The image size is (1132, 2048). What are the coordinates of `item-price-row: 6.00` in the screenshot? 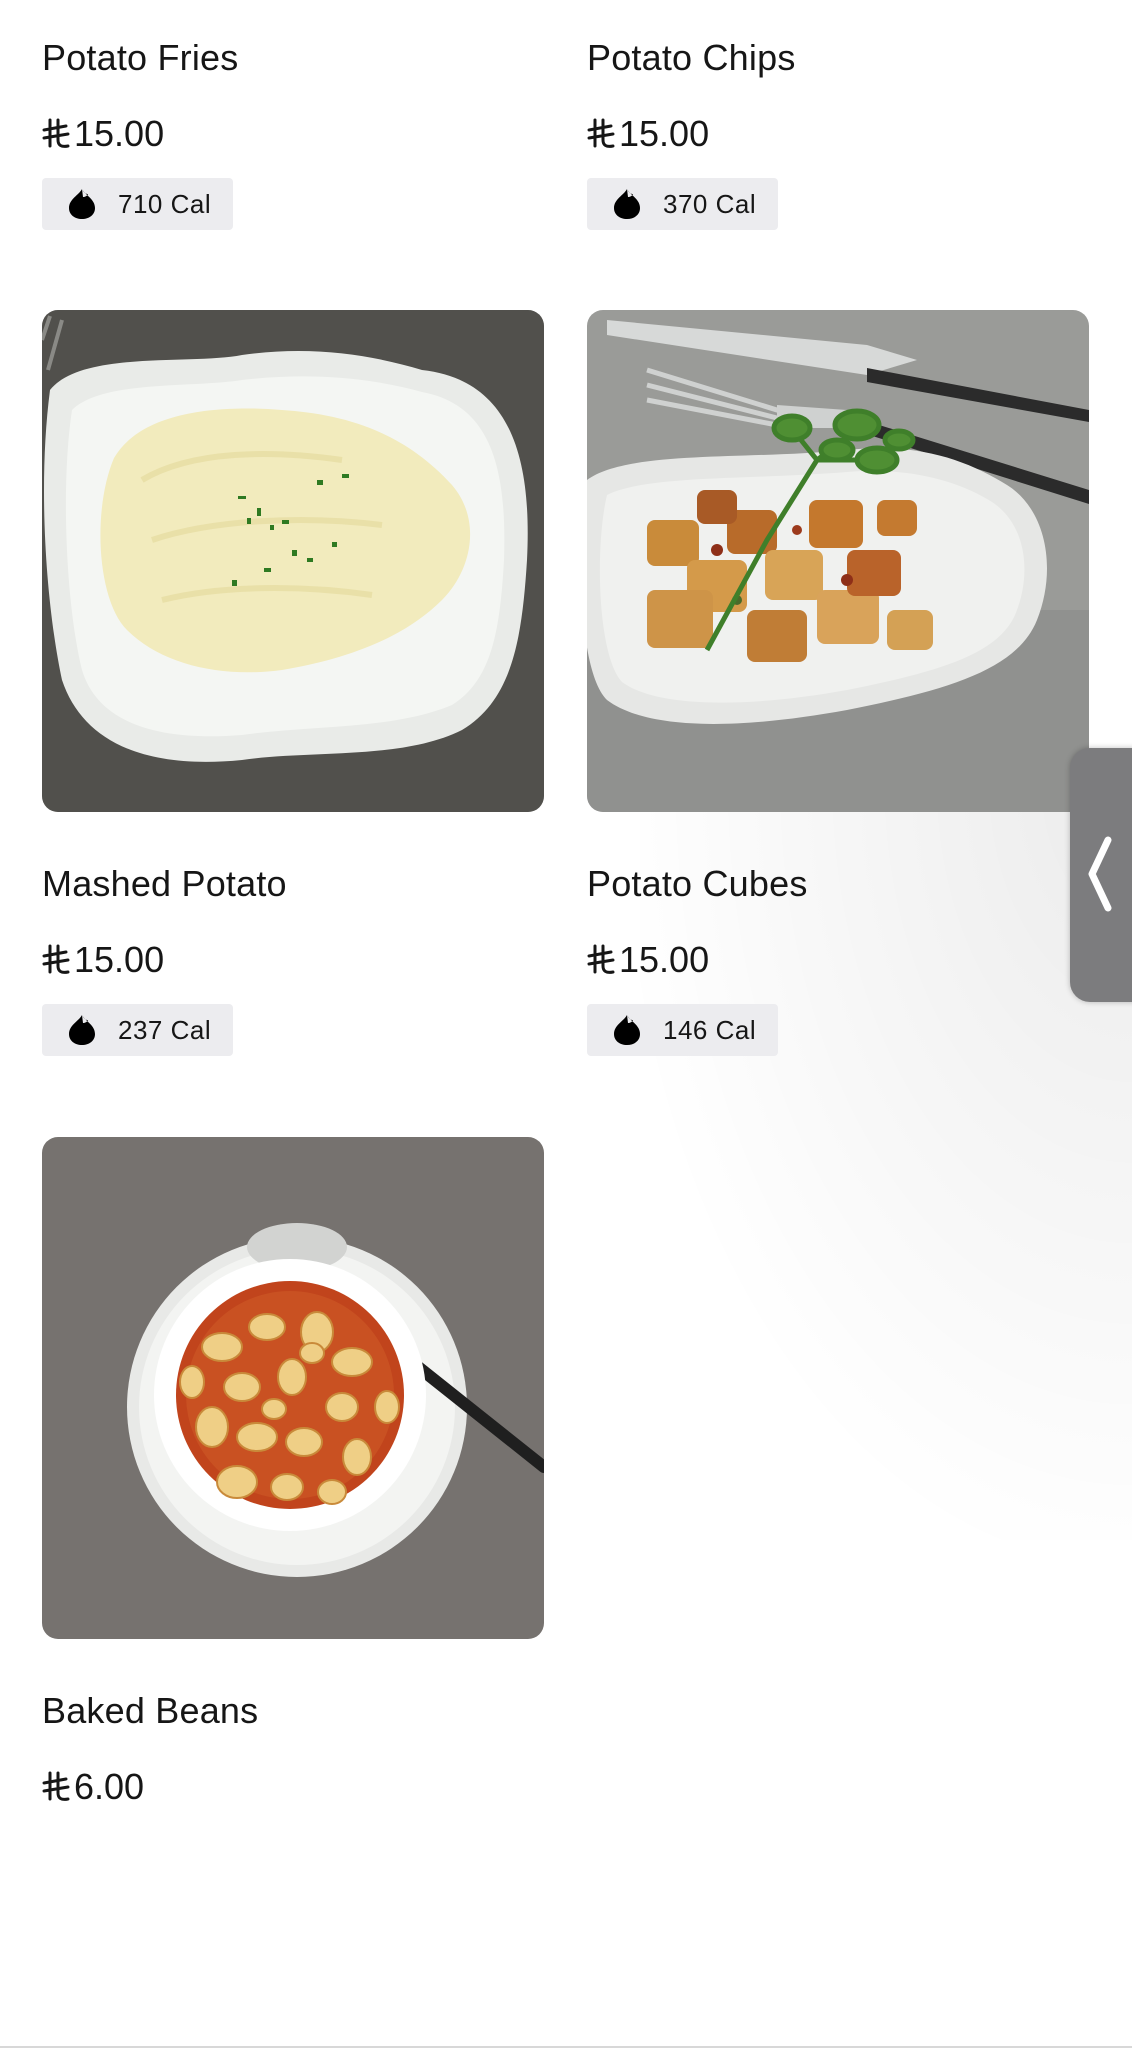 It's located at (293, 1787).